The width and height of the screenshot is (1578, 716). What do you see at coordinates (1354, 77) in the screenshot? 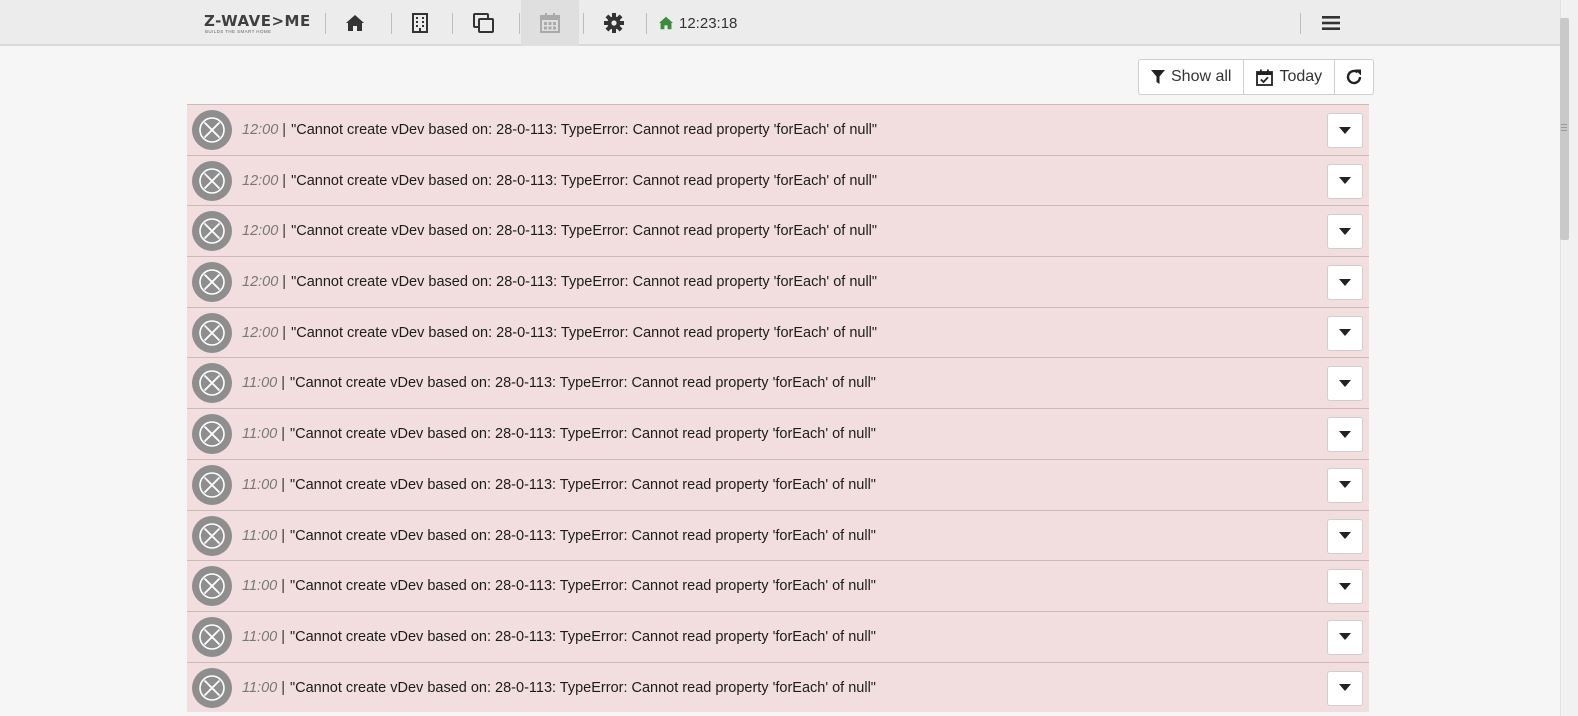
I see `refresh-button` at bounding box center [1354, 77].